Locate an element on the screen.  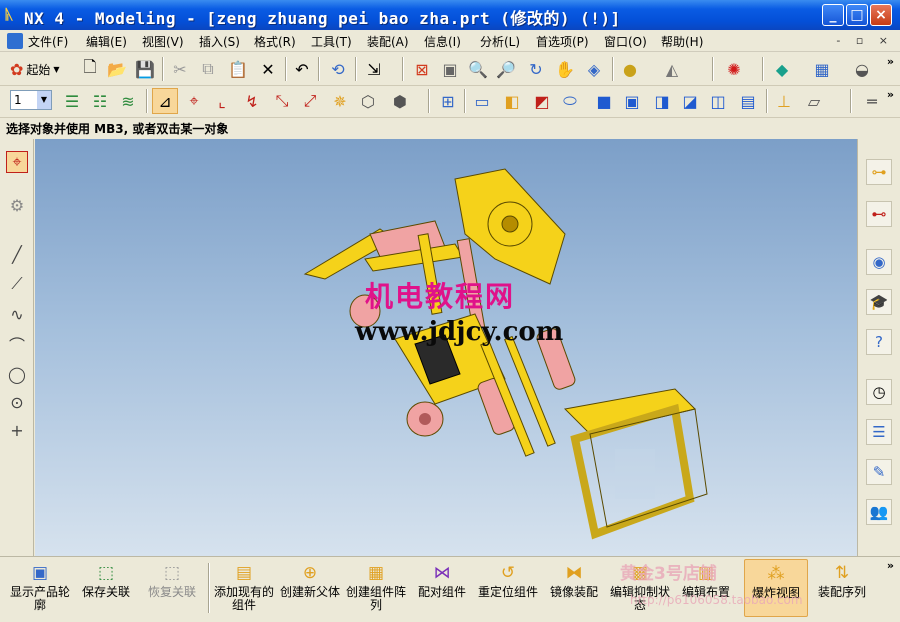
undo-icon: ↶ is located at coordinates (302, 69).